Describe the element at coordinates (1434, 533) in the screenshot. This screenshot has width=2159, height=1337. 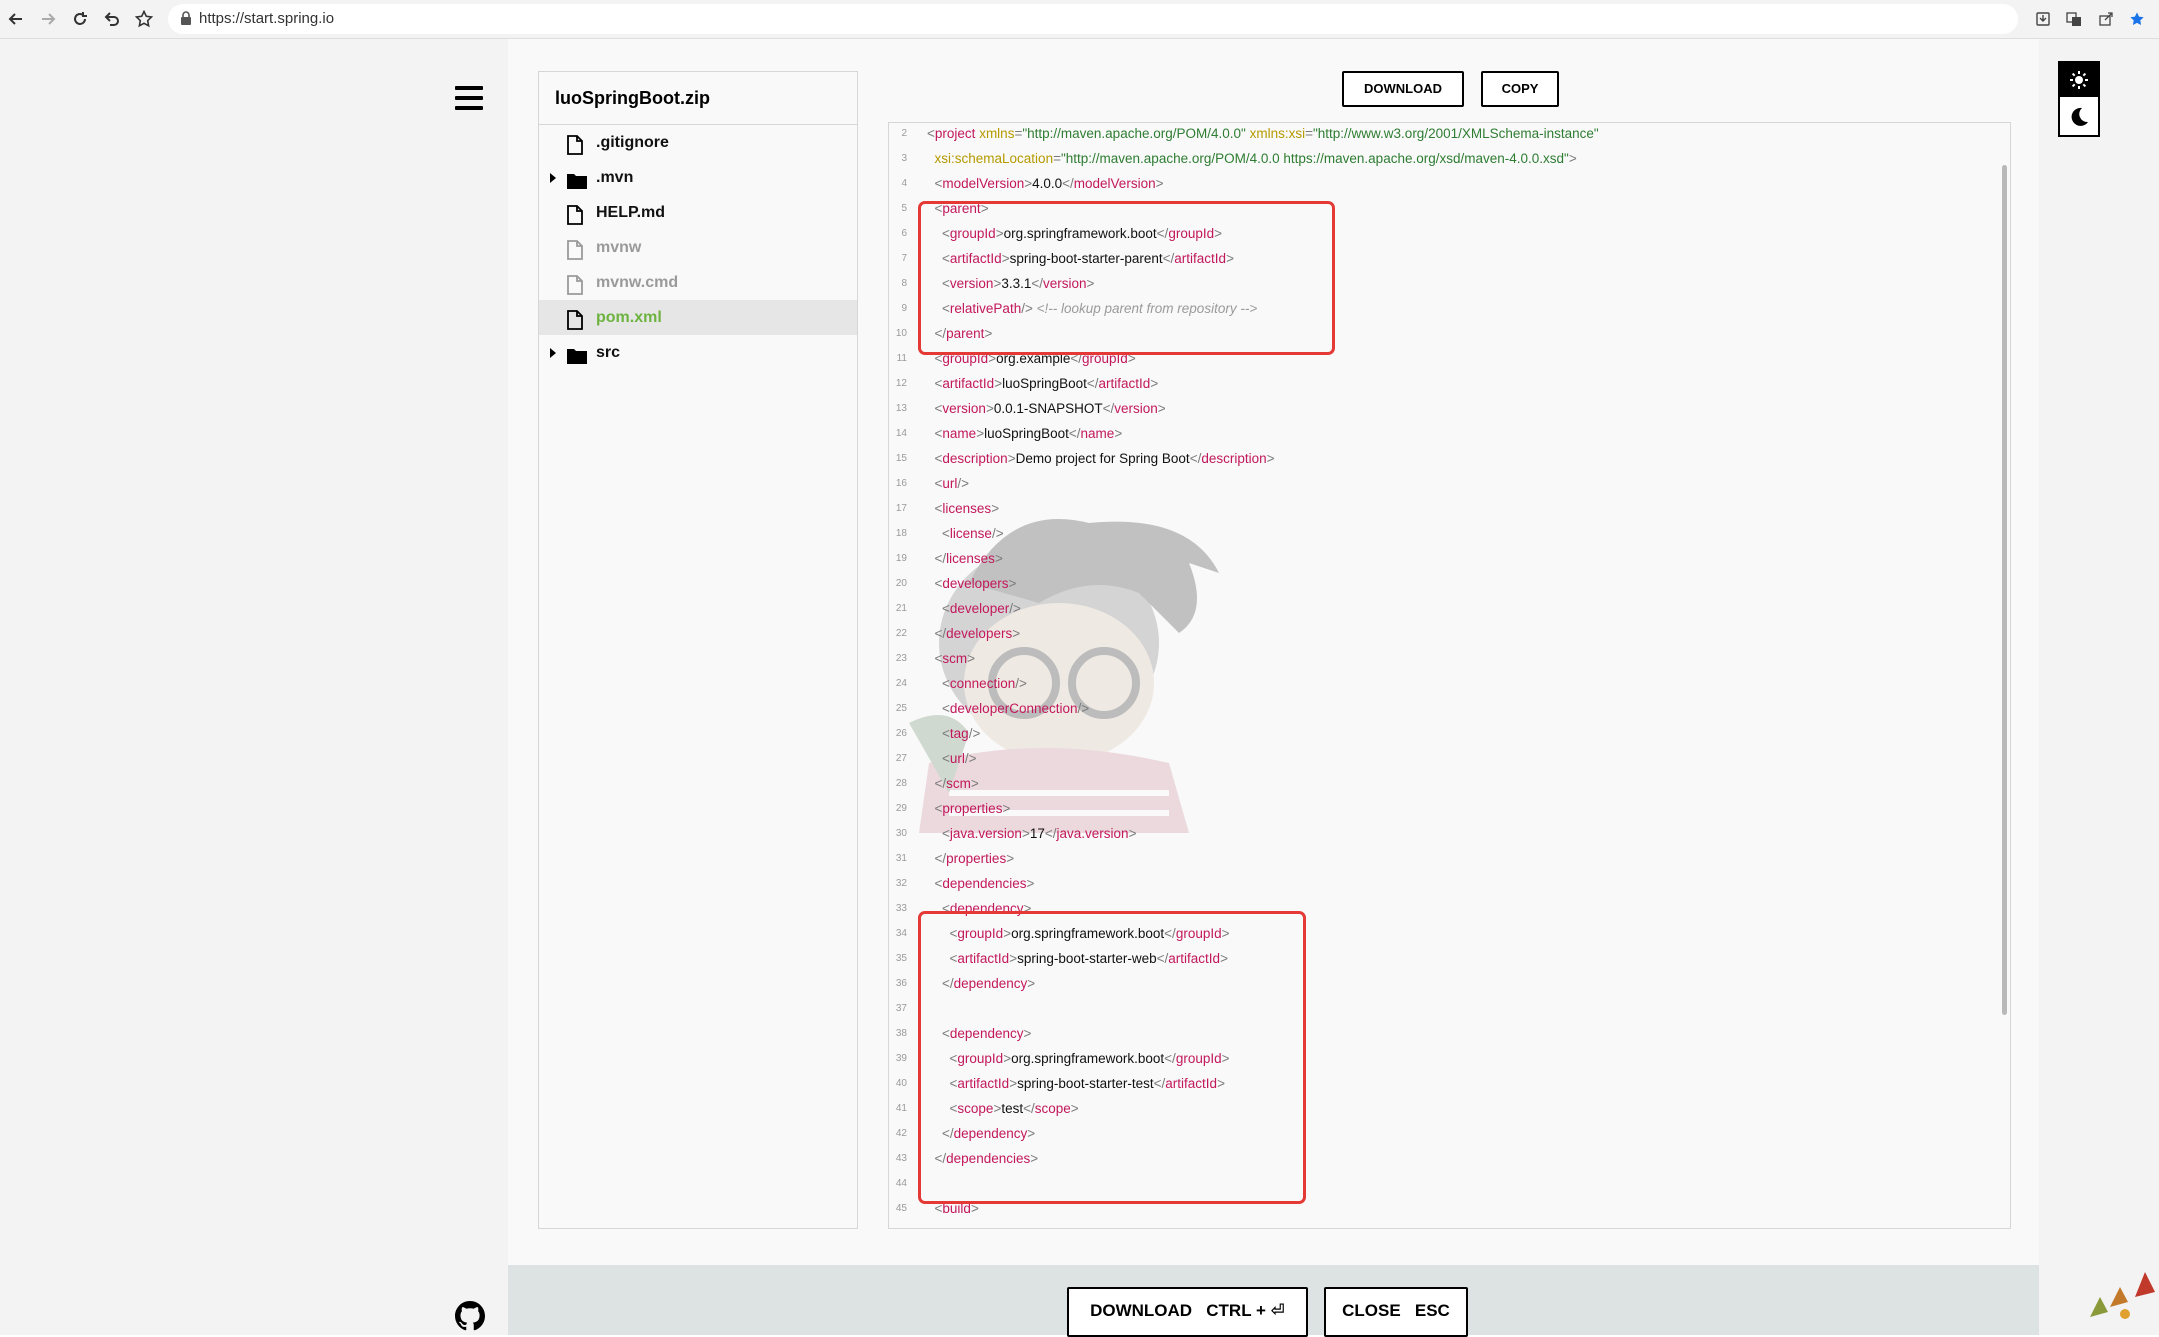
I see `code-line: 18 <license/>` at that location.